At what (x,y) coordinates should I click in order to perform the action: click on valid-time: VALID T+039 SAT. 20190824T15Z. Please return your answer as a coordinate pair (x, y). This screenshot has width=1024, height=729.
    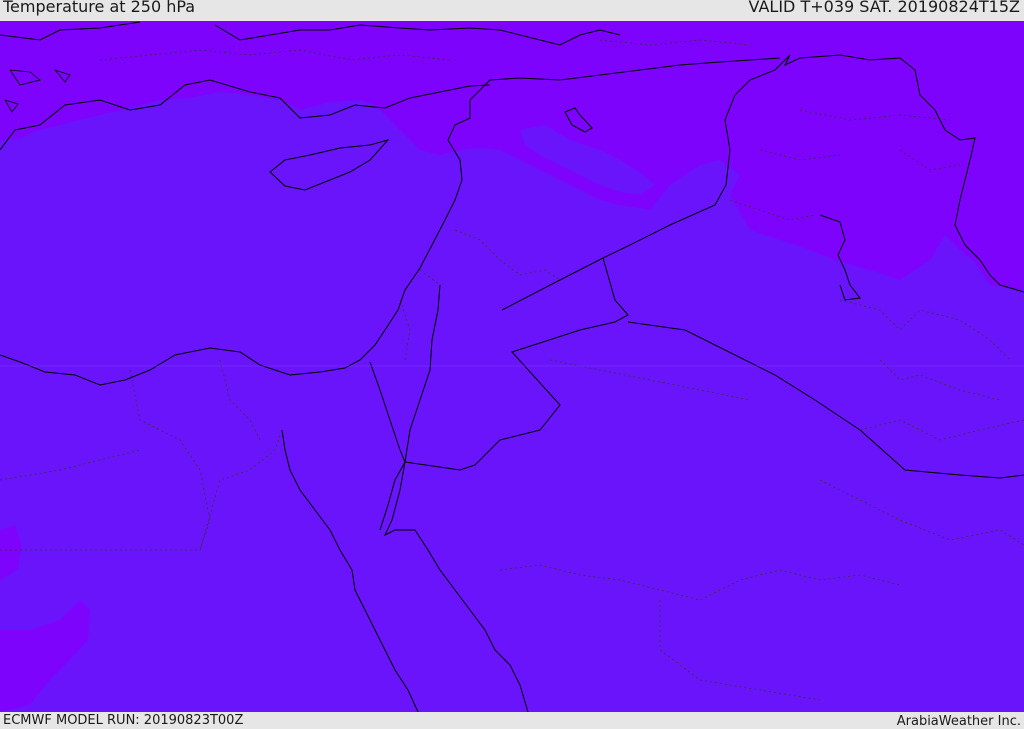
    Looking at the image, I should click on (884, 8).